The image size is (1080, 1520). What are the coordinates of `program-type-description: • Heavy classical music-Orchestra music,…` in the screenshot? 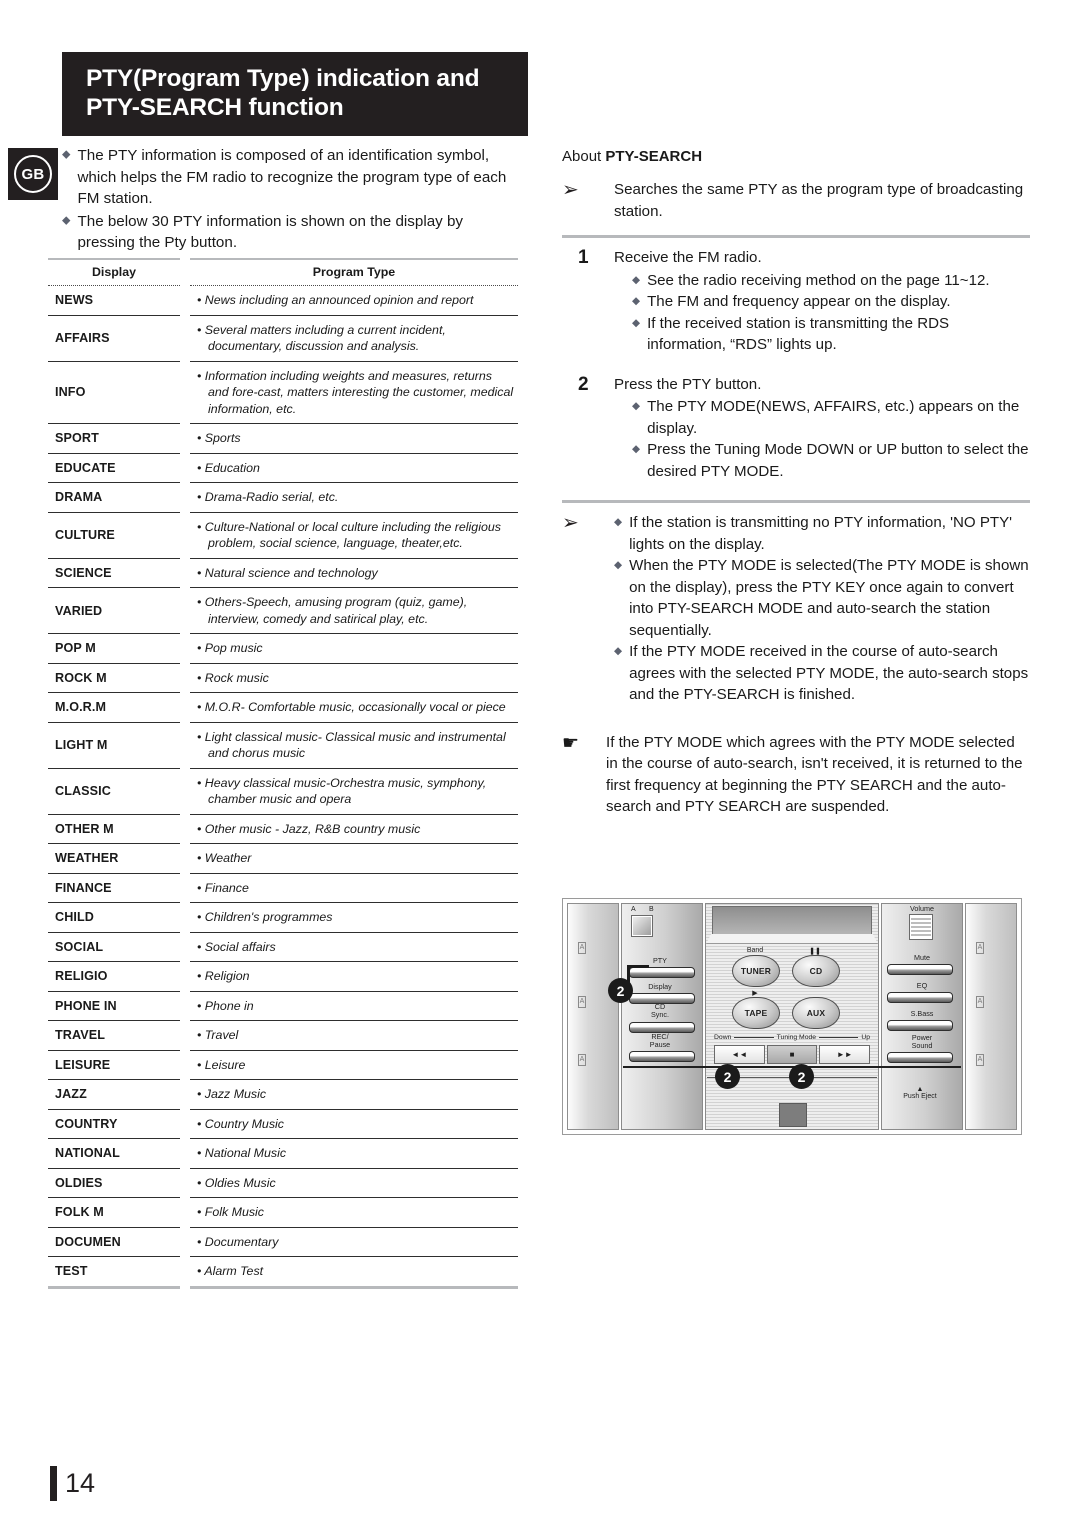 It's located at (342, 791).